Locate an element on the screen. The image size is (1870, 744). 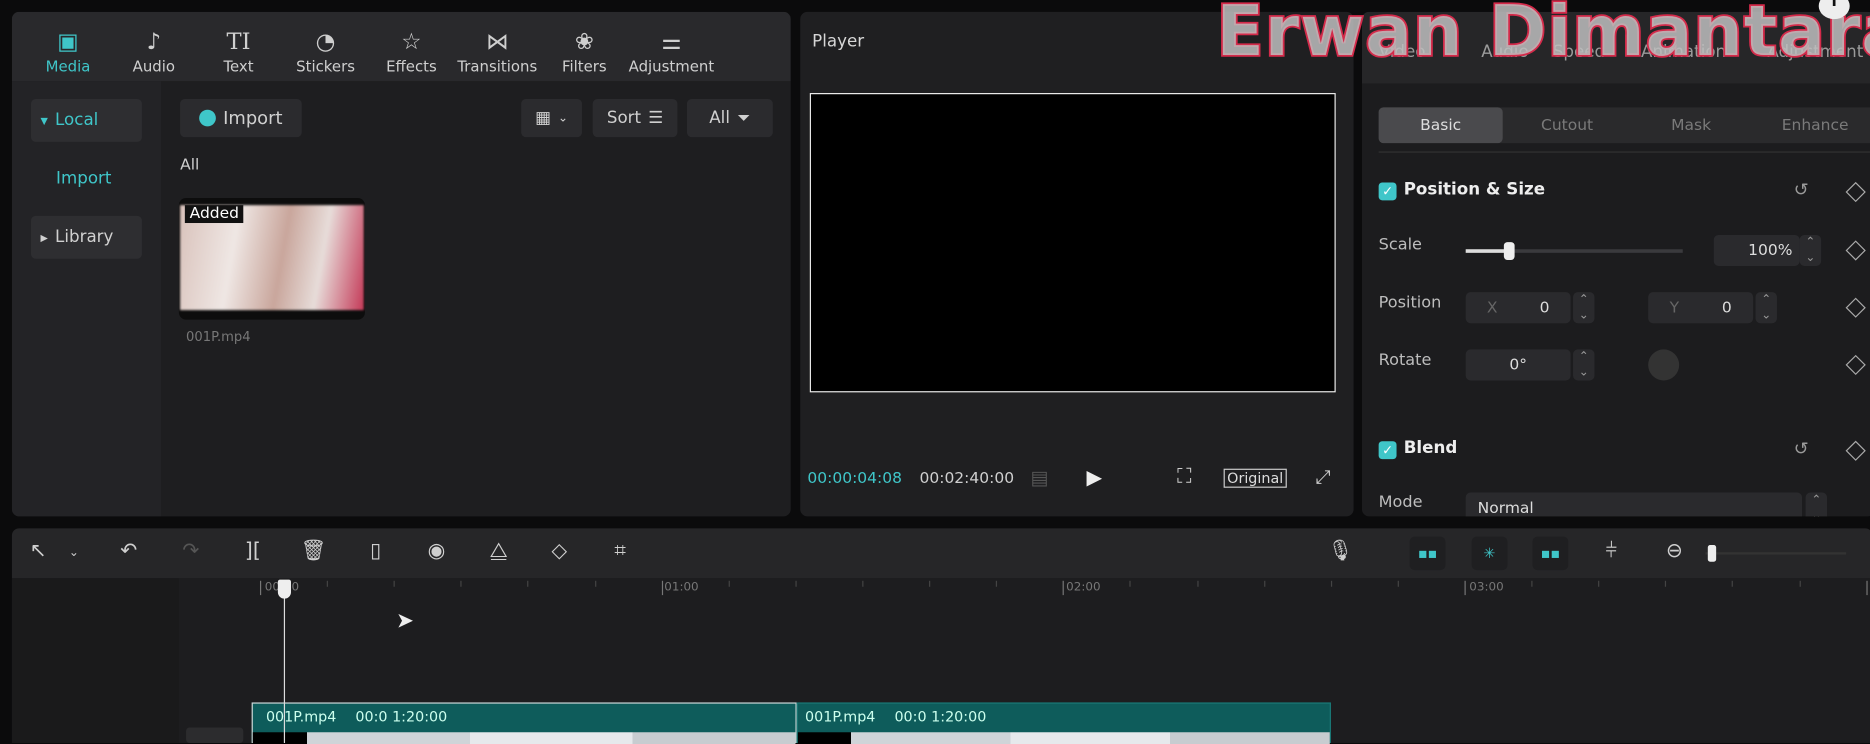
position-x-input: X0 is located at coordinates (1518, 308).